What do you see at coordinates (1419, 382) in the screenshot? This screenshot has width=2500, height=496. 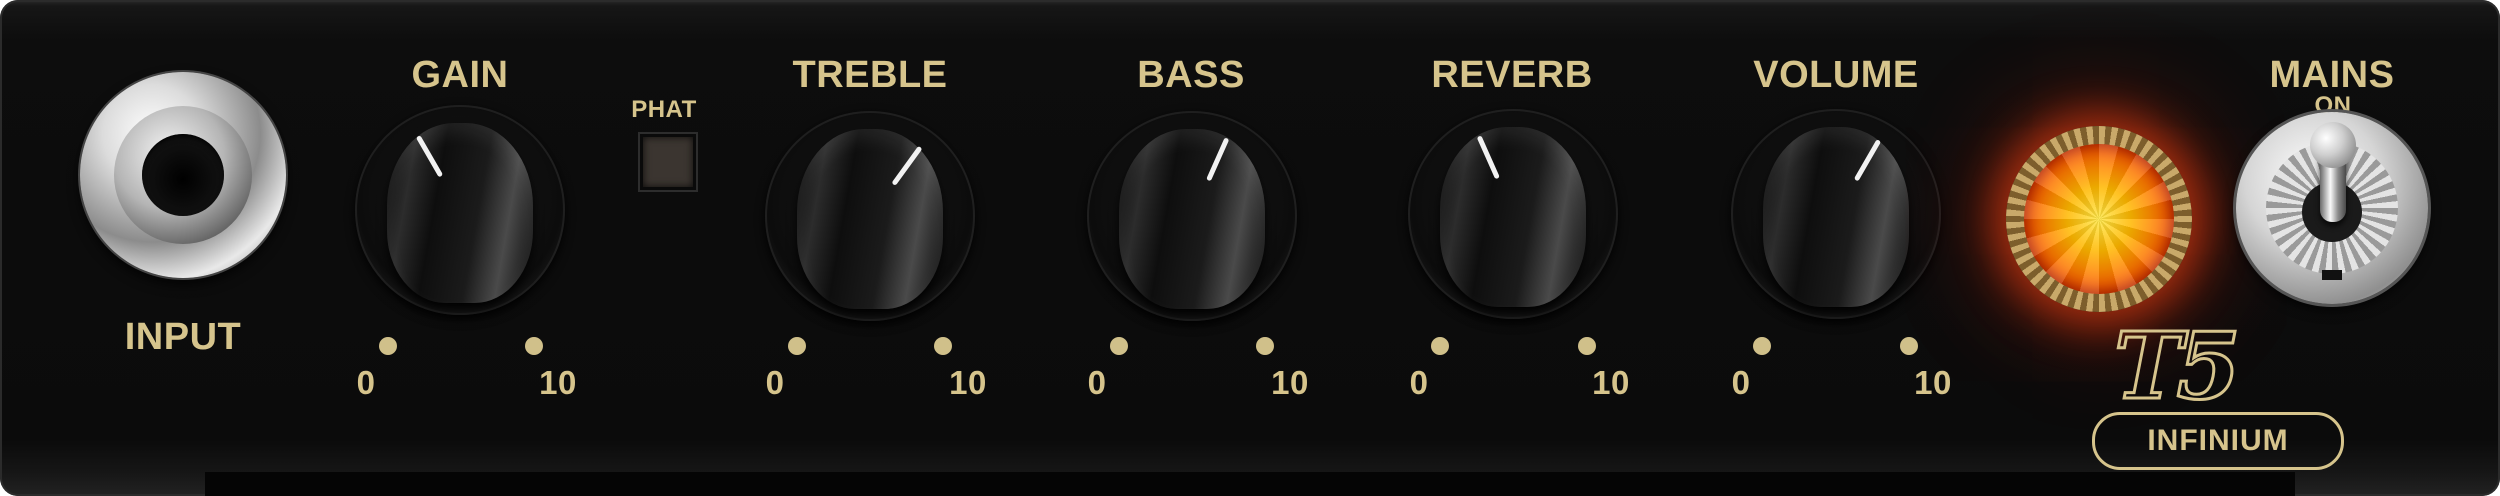 I see `reverb-min-label: 0` at bounding box center [1419, 382].